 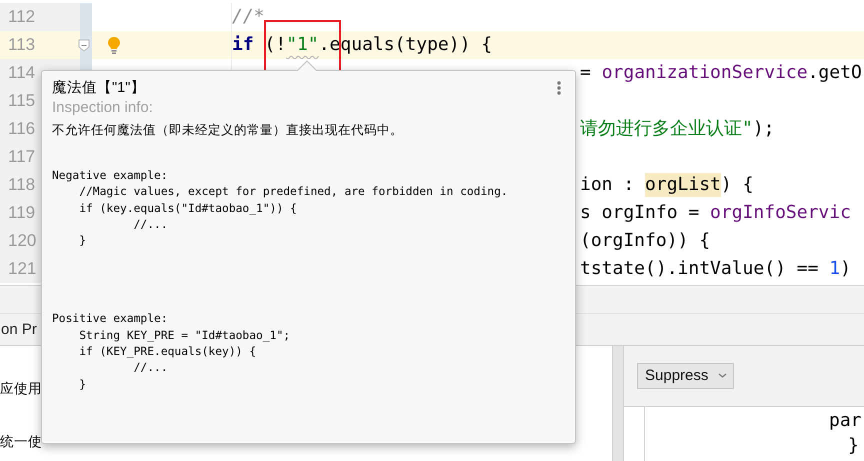 I want to click on code-text: organizationService, so click(x=705, y=73).